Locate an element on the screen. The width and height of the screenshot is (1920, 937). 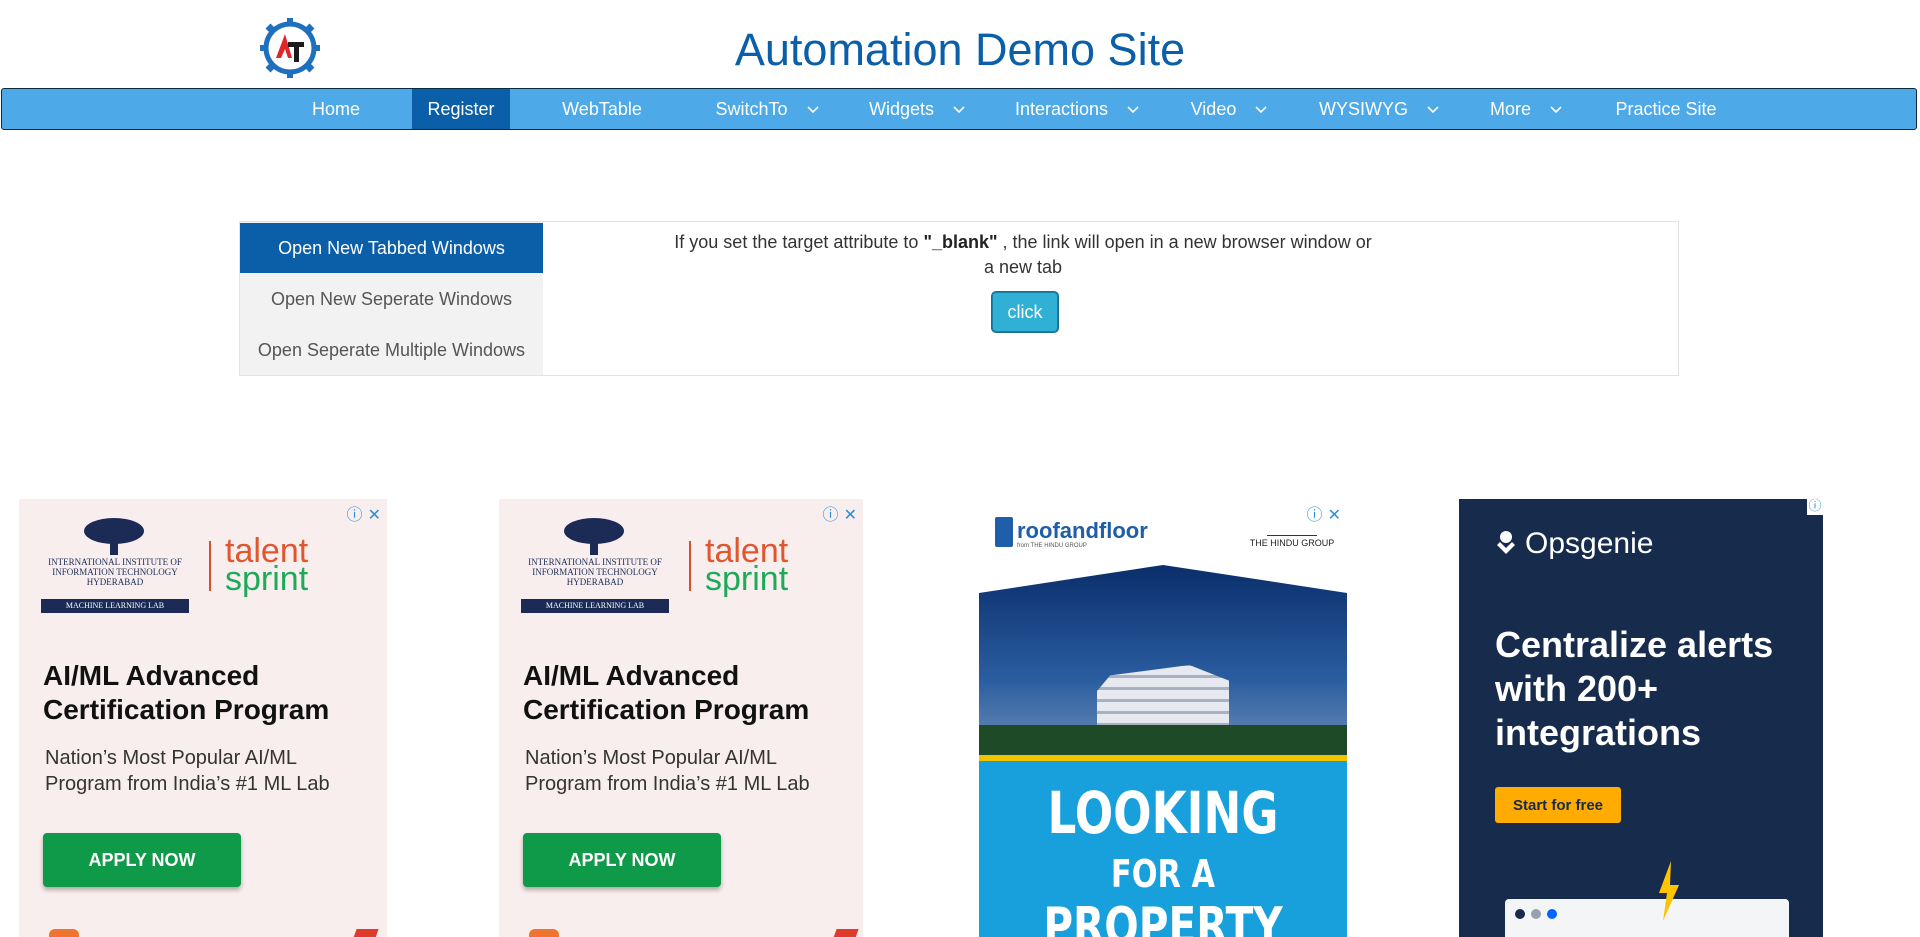
site-header: Automation Demo Site is located at coordinates (960, 44).